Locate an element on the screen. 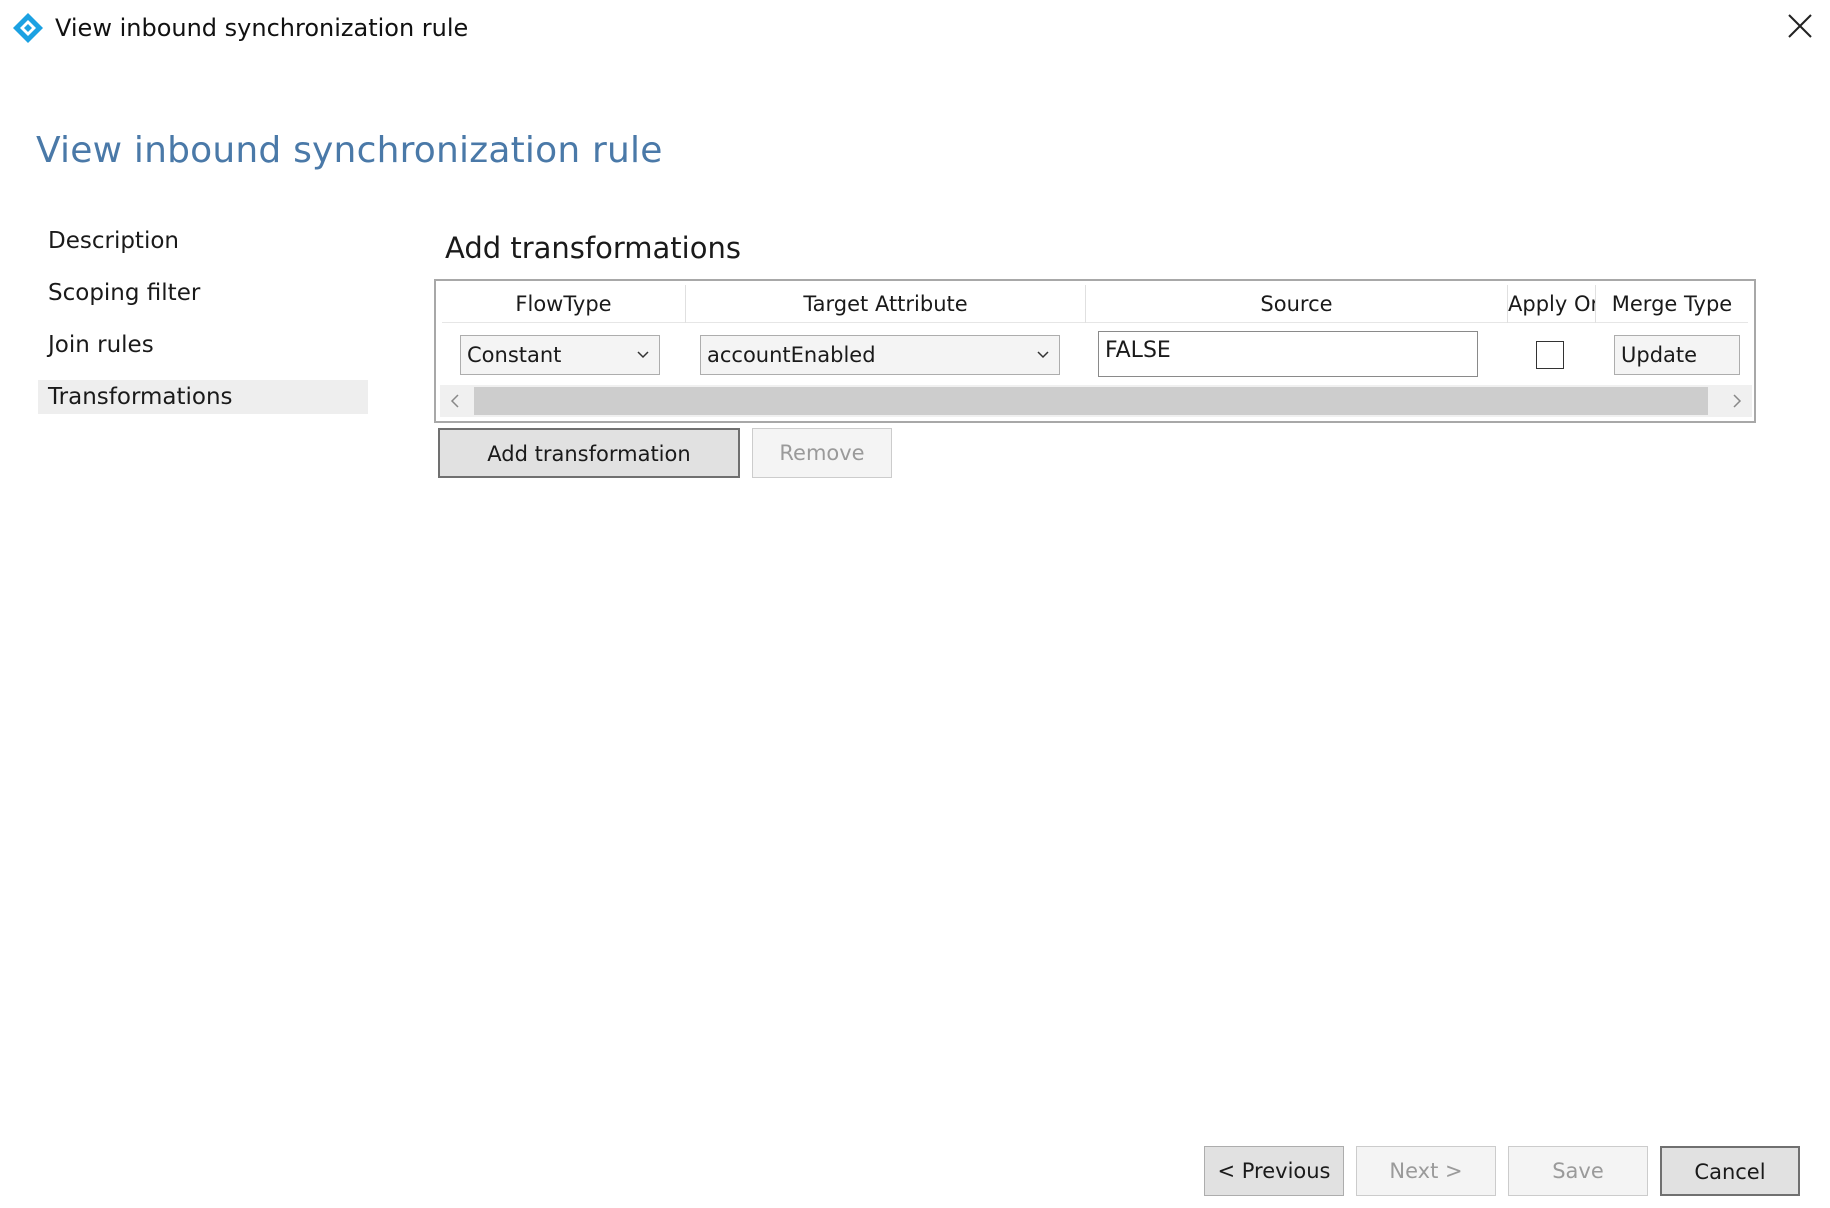 The width and height of the screenshot is (1830, 1208). sync-diamond-icon is located at coordinates (28, 28).